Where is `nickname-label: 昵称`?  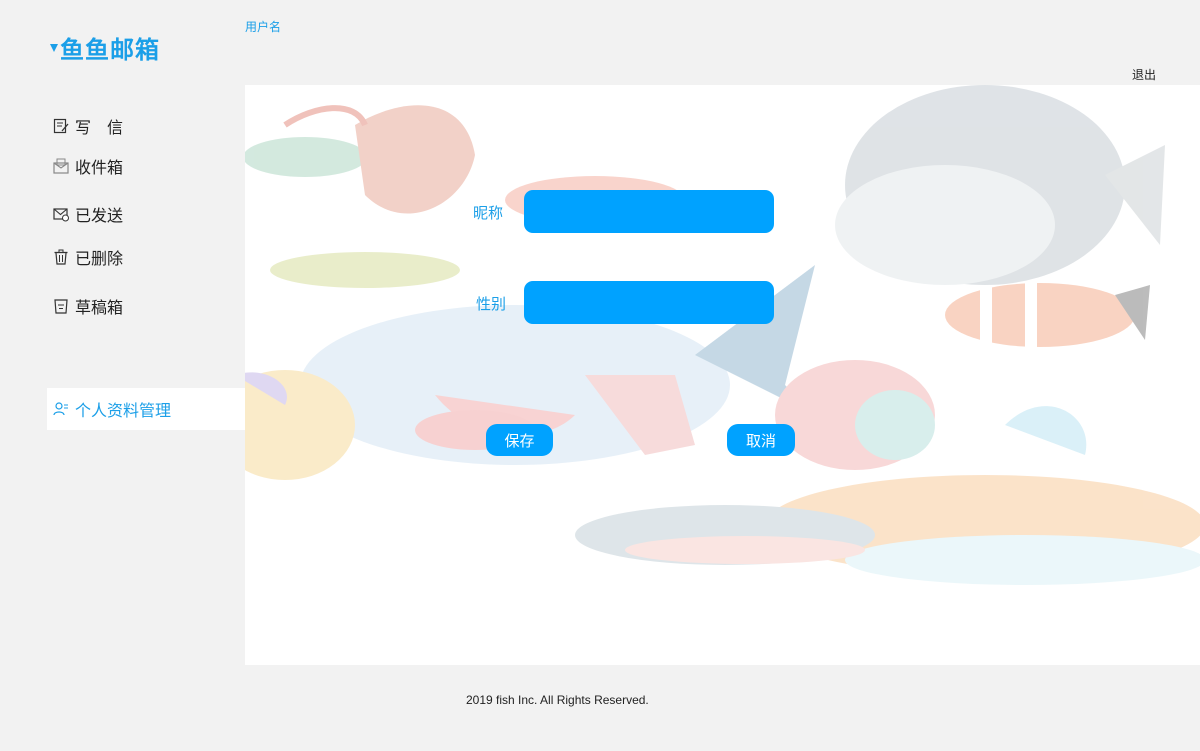
nickname-label: 昵称 is located at coordinates (488, 213).